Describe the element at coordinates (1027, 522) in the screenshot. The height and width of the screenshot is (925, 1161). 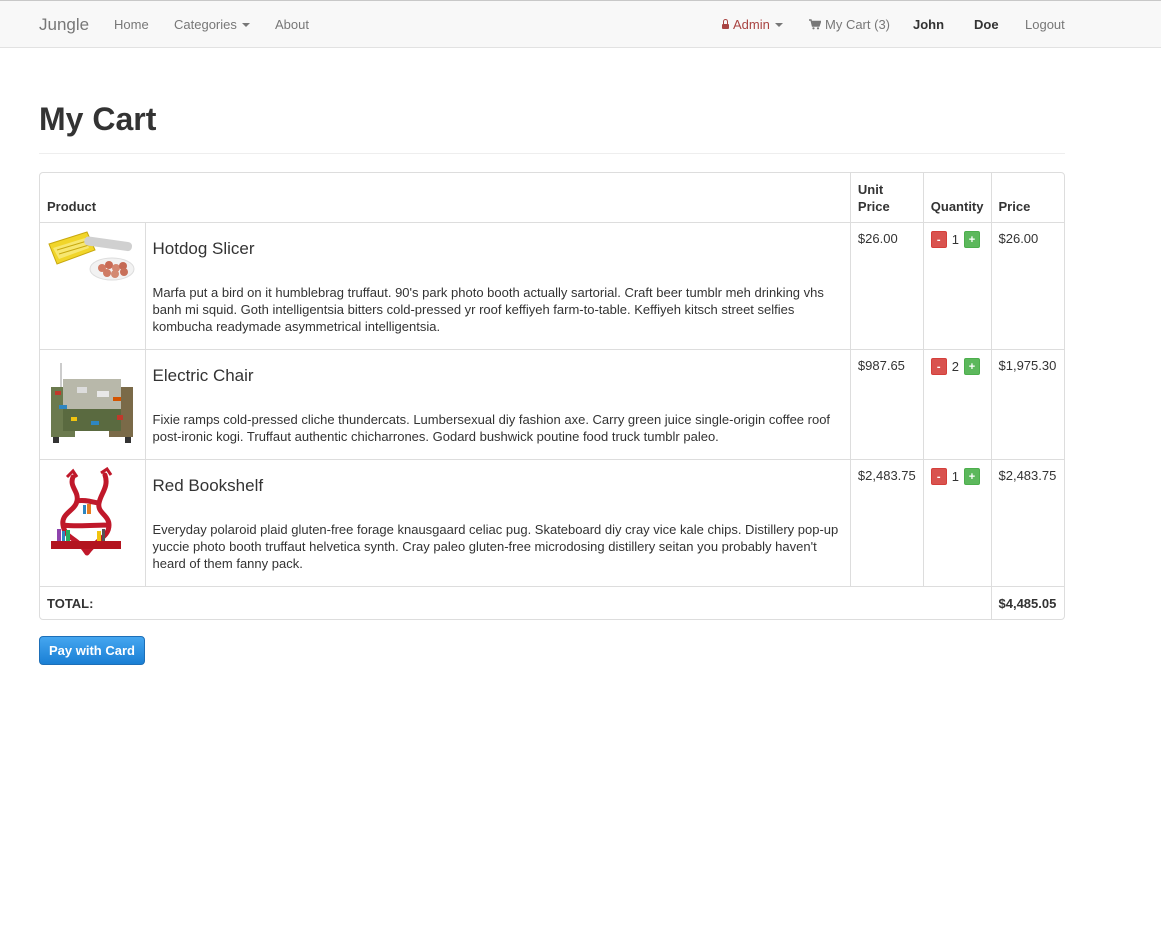
I see `line-price-cell: $2,483.75` at that location.